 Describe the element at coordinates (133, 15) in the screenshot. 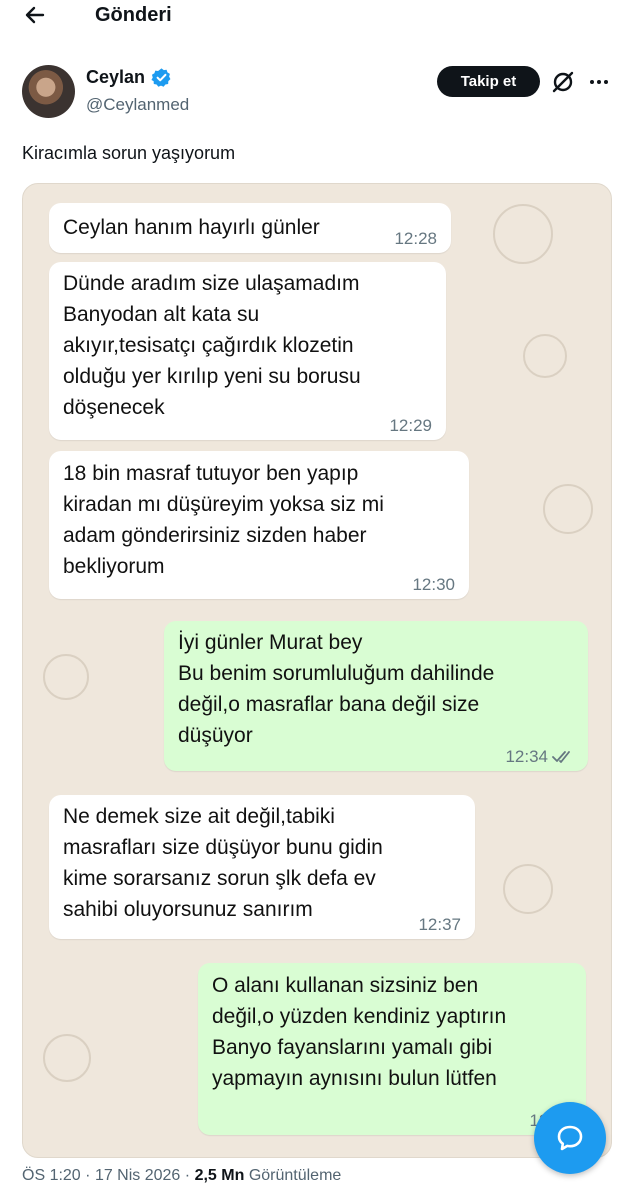

I see `page-title: Gönderi` at that location.